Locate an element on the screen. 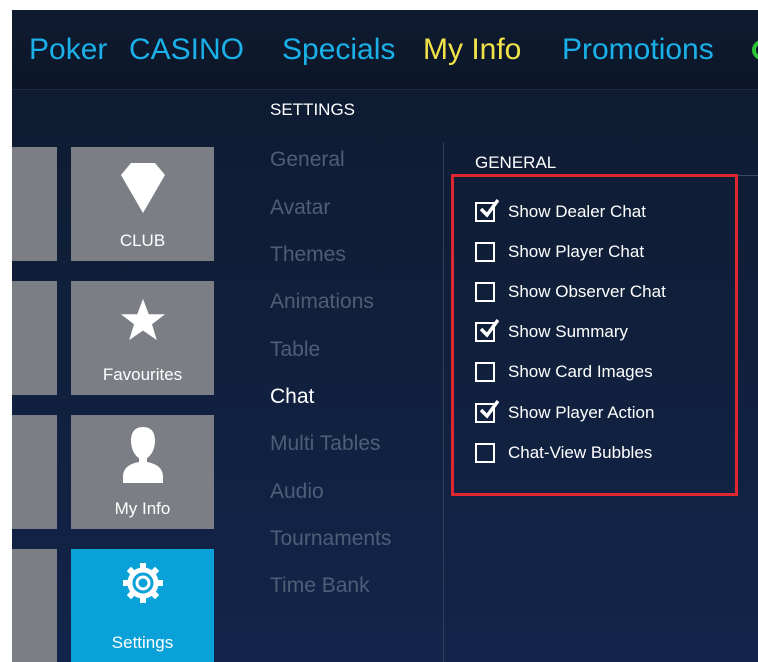 This screenshot has width=758, height=662. tile-settings: Settings is located at coordinates (142, 605).